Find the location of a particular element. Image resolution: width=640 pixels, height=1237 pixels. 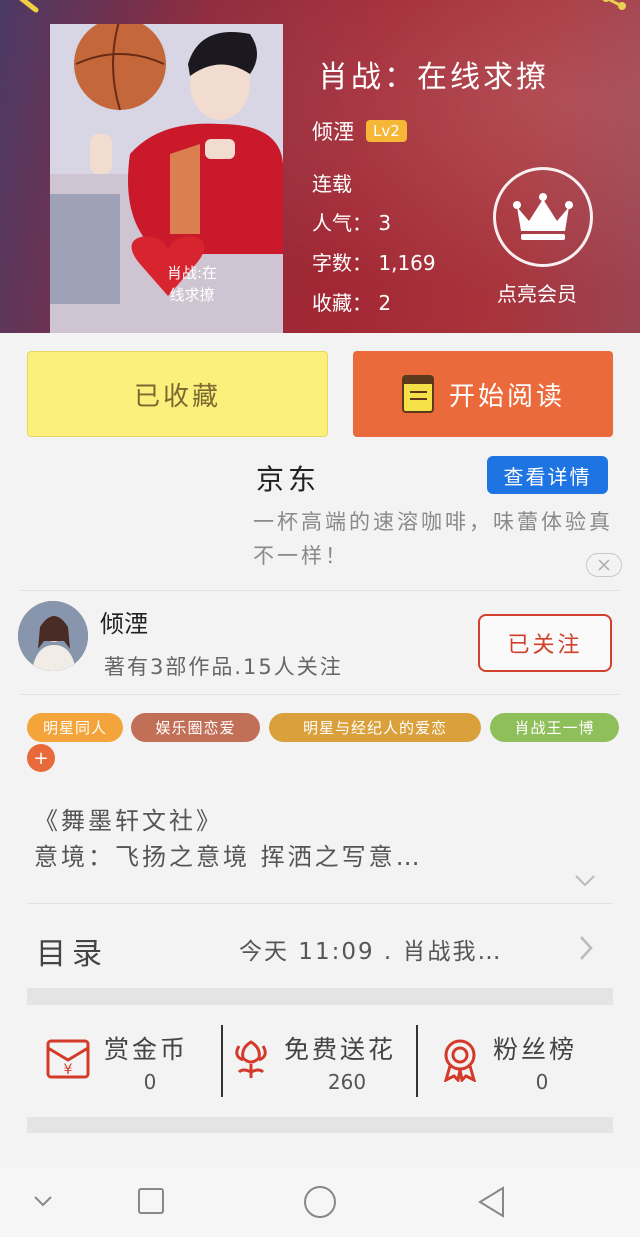

crown-icon is located at coordinates (543, 216).